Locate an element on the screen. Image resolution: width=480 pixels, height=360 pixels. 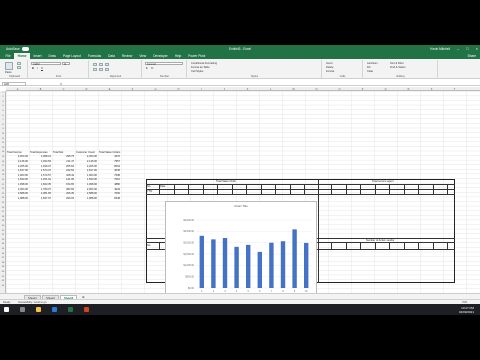
table-cell: 7638 is located at coordinates (109, 175).